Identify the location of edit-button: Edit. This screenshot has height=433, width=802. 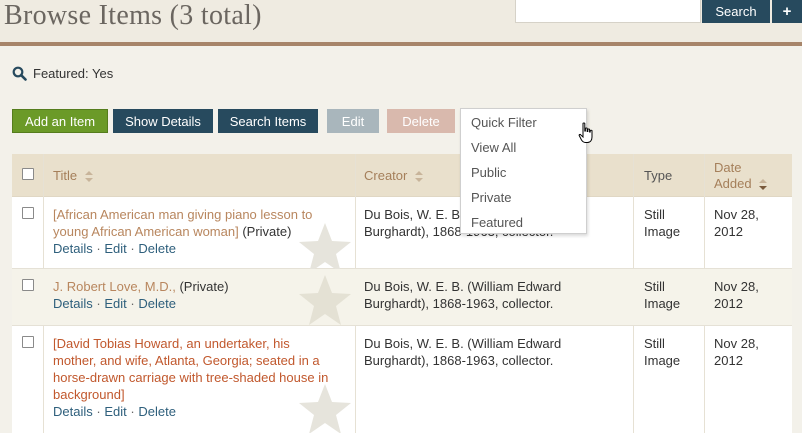
(353, 121).